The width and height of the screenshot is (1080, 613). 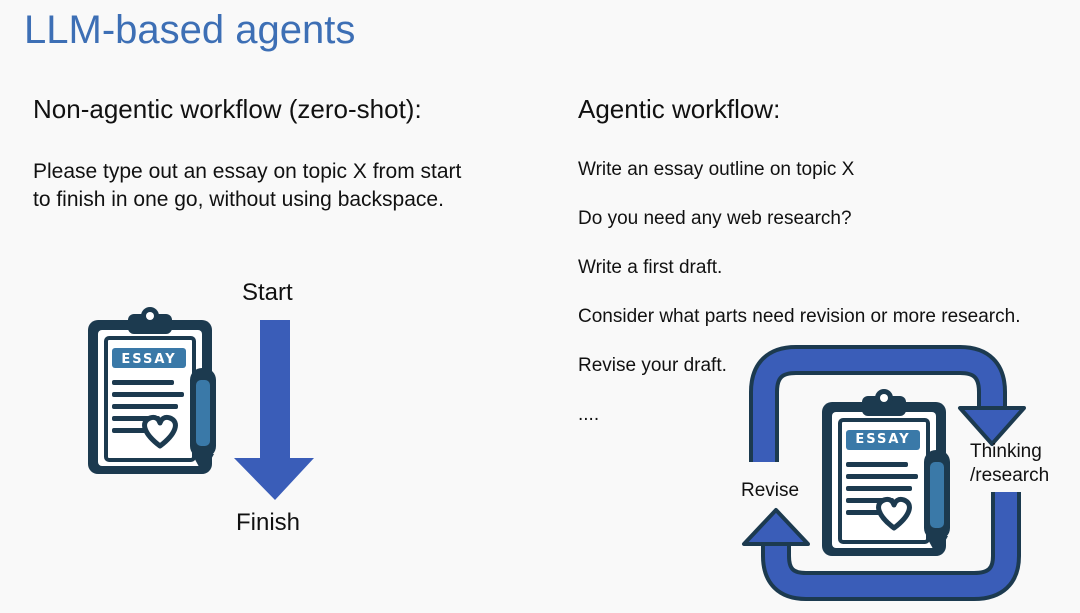 What do you see at coordinates (190, 30) in the screenshot?
I see `slide-title: LLM-based agents` at bounding box center [190, 30].